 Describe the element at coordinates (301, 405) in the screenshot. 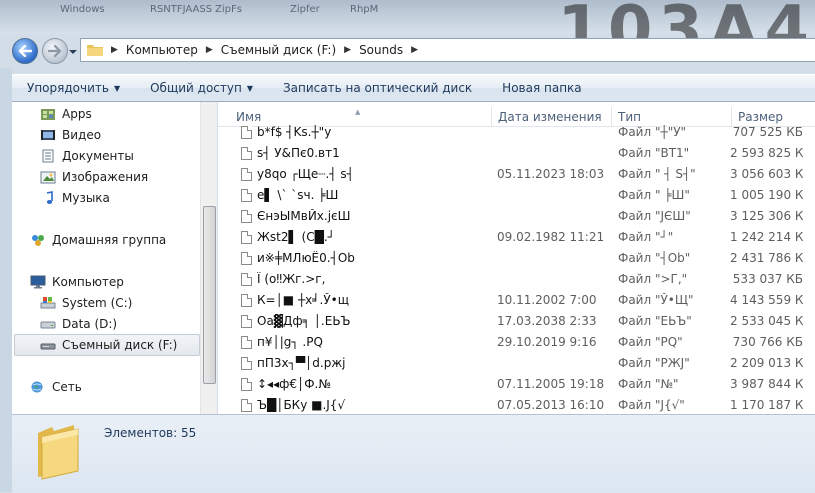

I see `file-name: Ъ█│БКу ■.J{√` at that location.